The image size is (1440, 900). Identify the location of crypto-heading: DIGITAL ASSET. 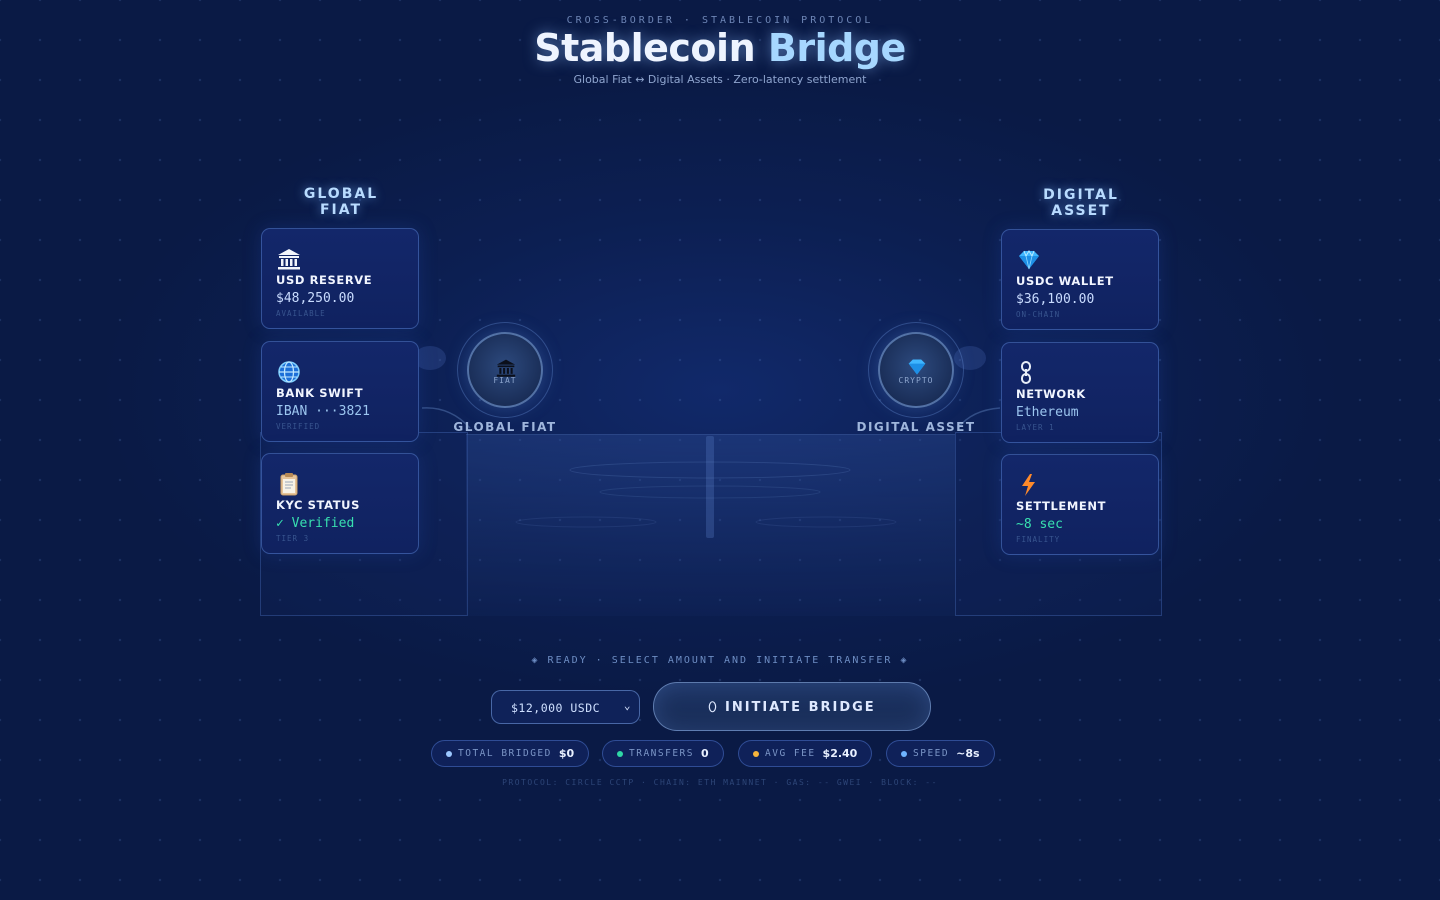
(1081, 203).